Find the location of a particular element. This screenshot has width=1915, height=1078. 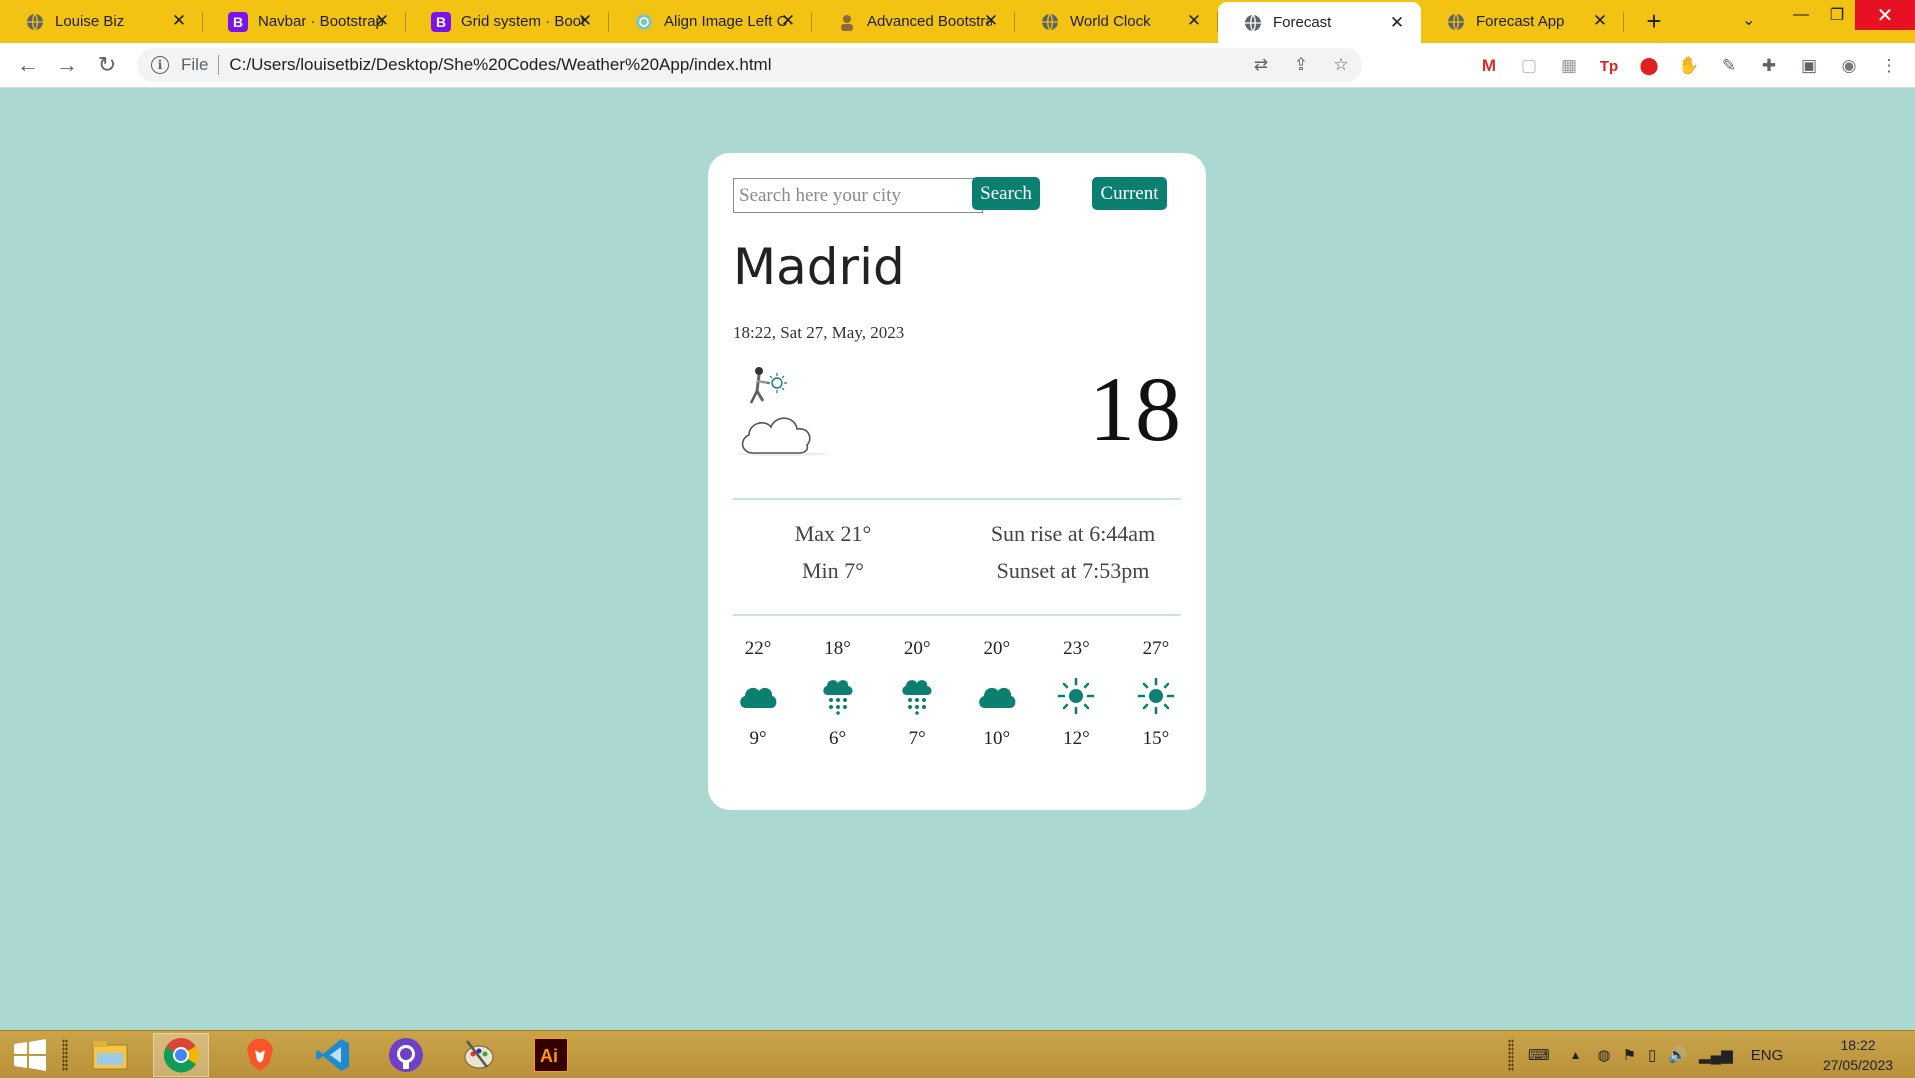

forecast-low: 10° is located at coordinates (997, 738).